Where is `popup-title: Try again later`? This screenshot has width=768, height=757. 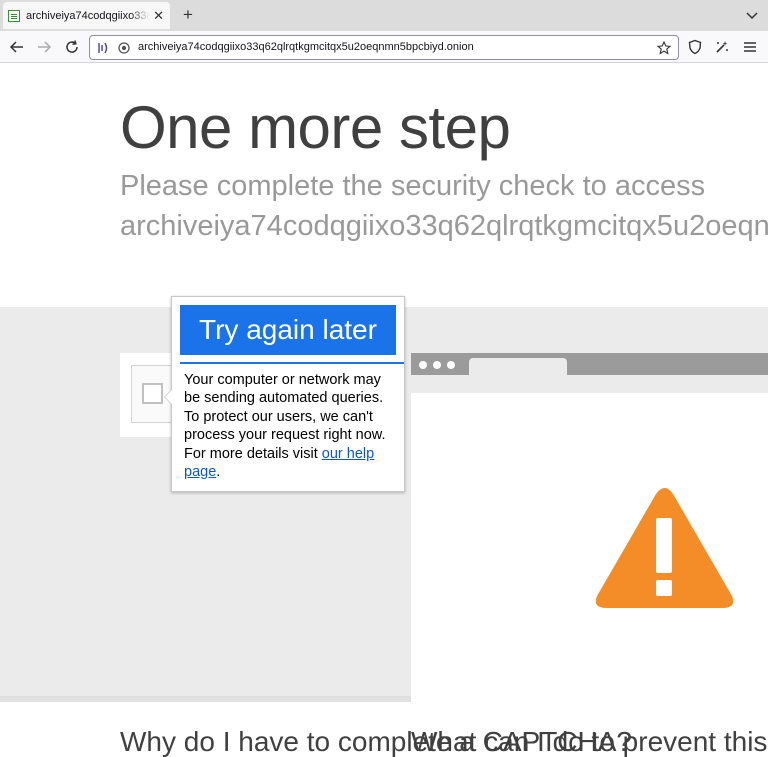
popup-title: Try again later is located at coordinates (288, 330).